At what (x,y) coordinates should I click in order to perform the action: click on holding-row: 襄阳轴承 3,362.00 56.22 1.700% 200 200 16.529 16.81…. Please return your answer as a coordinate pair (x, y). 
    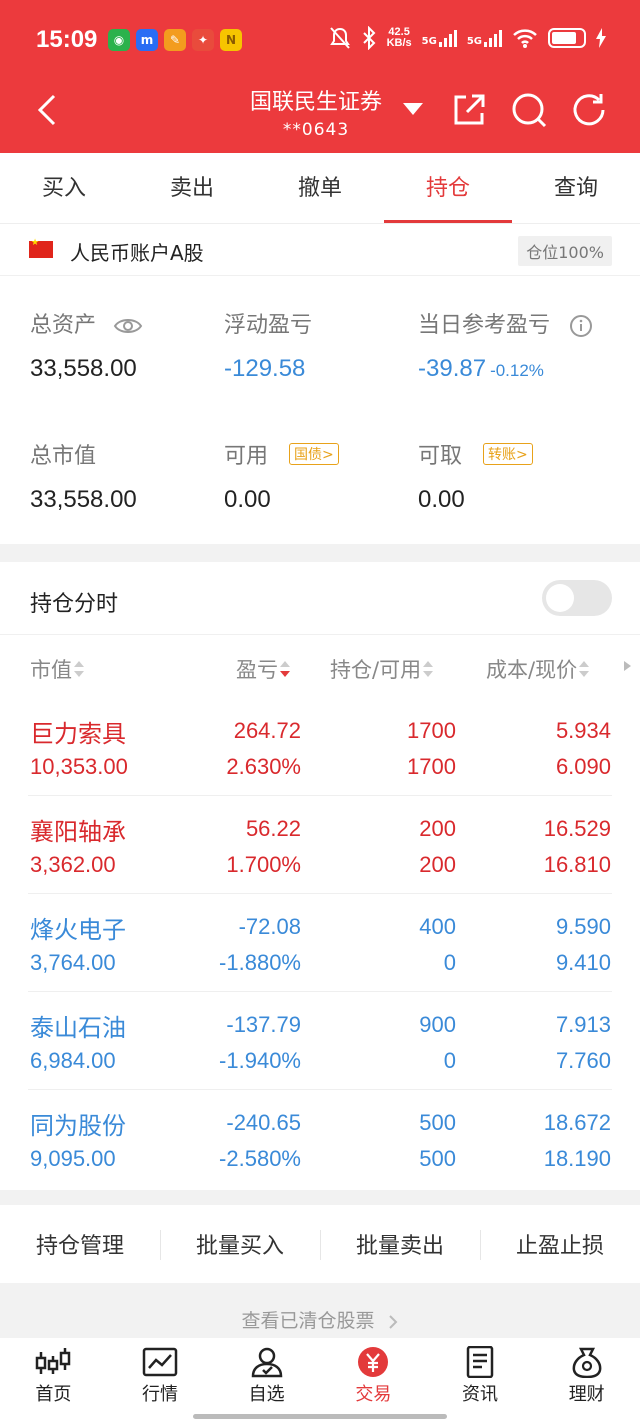
    Looking at the image, I should click on (320, 845).